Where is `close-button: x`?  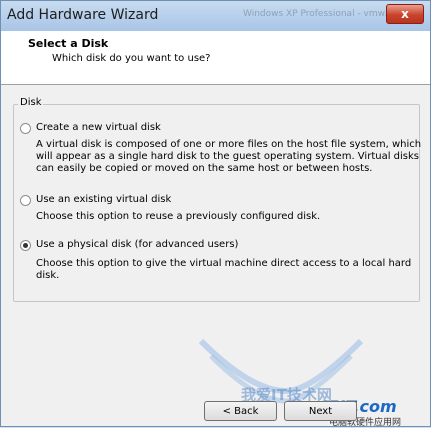 close-button: x is located at coordinates (405, 14).